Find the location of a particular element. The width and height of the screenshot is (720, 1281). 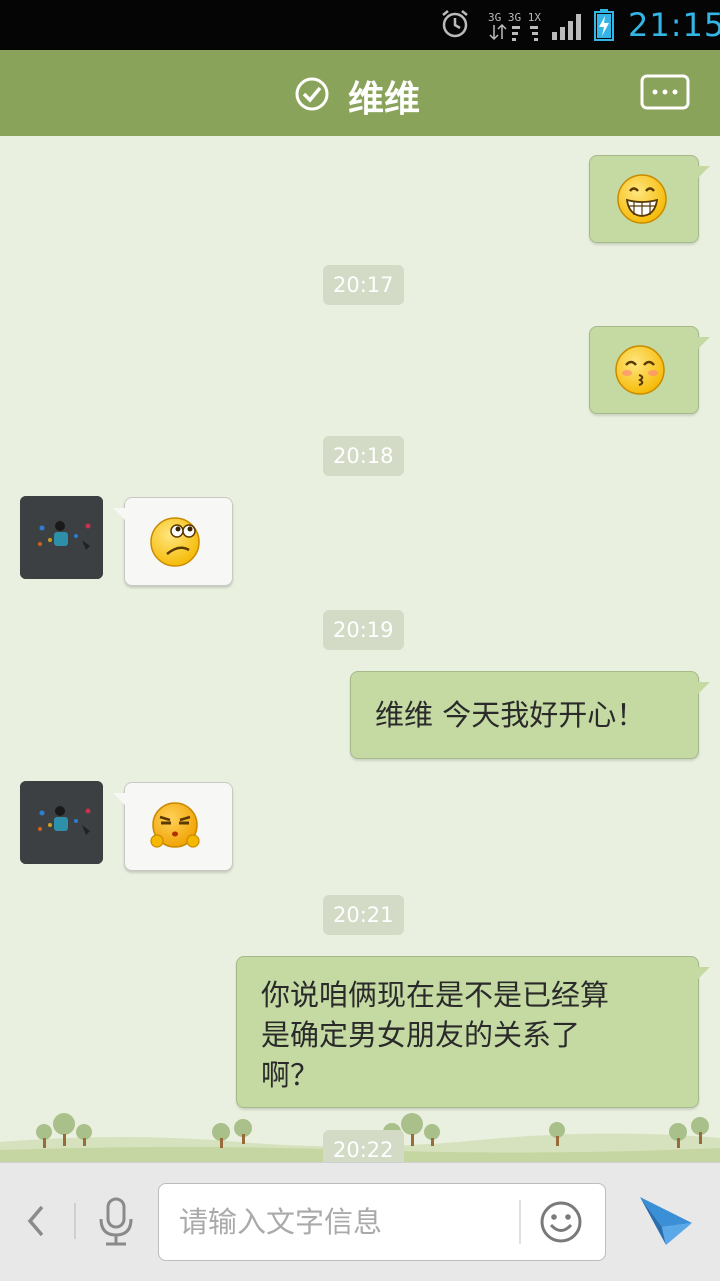

network-label: 3G 3G 1X G is located at coordinates (518, 17).